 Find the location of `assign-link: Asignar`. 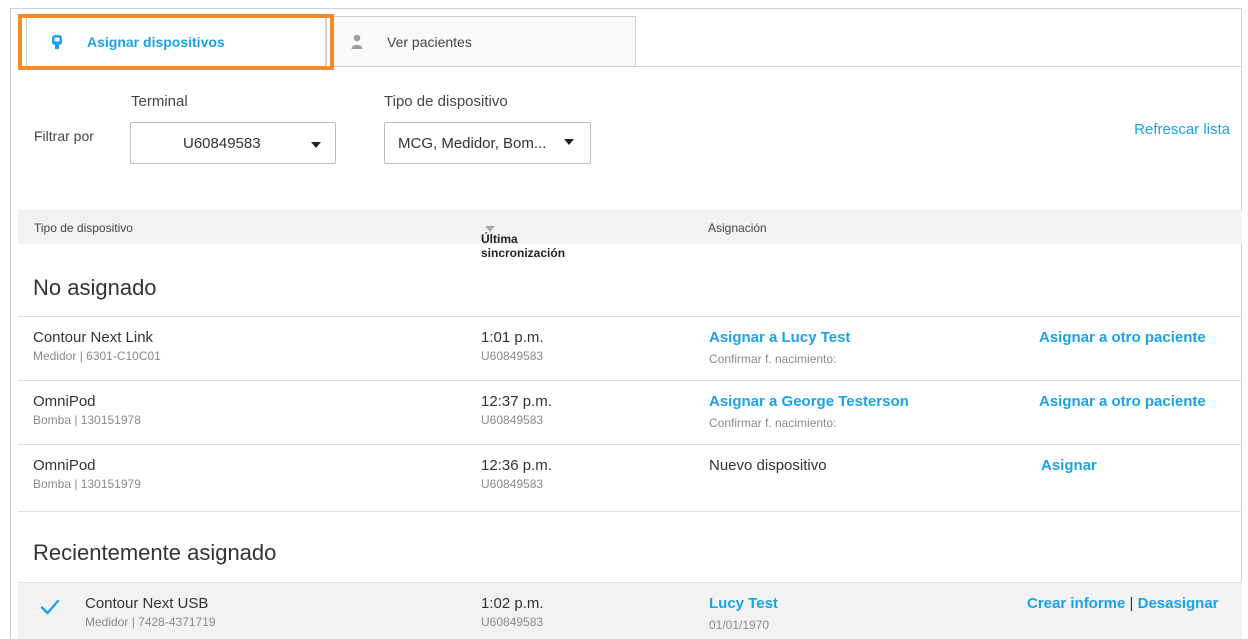

assign-link: Asignar is located at coordinates (1069, 465).